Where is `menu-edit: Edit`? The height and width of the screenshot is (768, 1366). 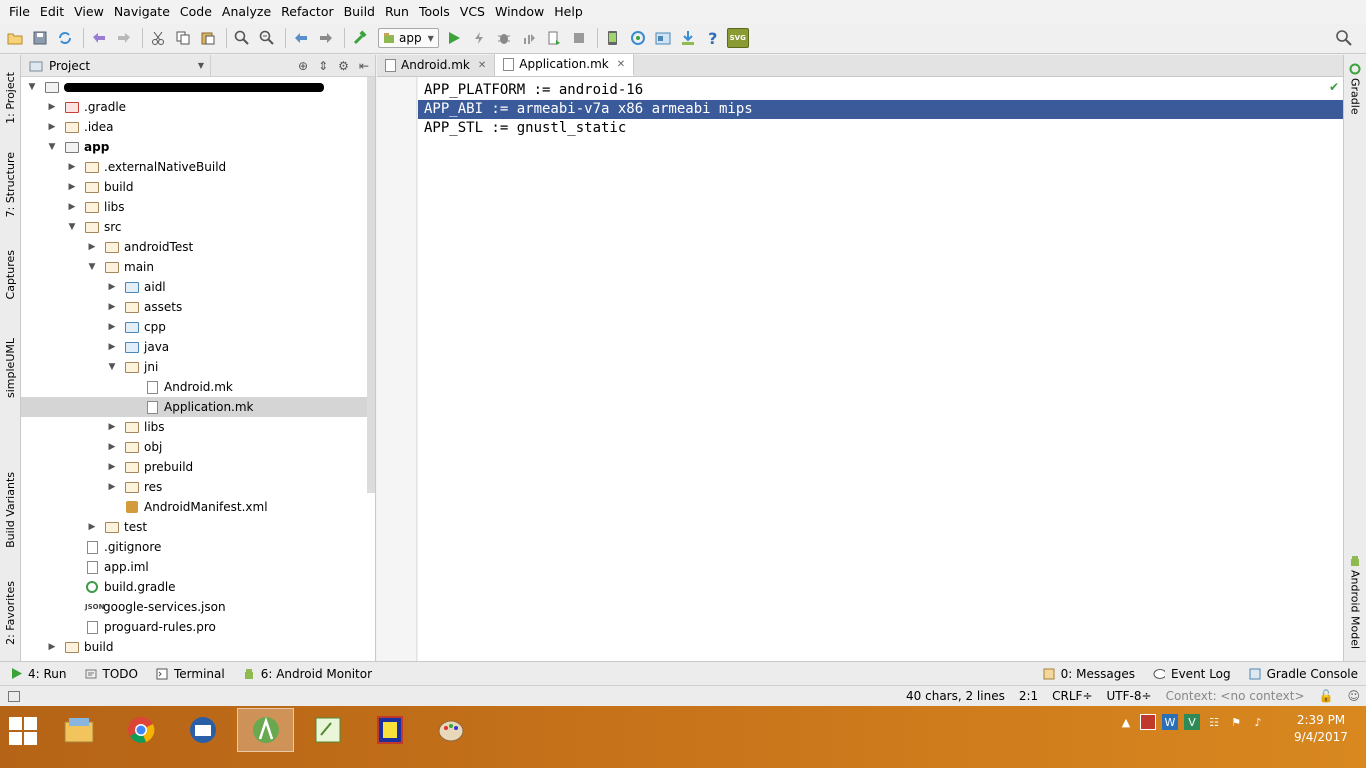
menu-edit: Edit is located at coordinates (52, 11).